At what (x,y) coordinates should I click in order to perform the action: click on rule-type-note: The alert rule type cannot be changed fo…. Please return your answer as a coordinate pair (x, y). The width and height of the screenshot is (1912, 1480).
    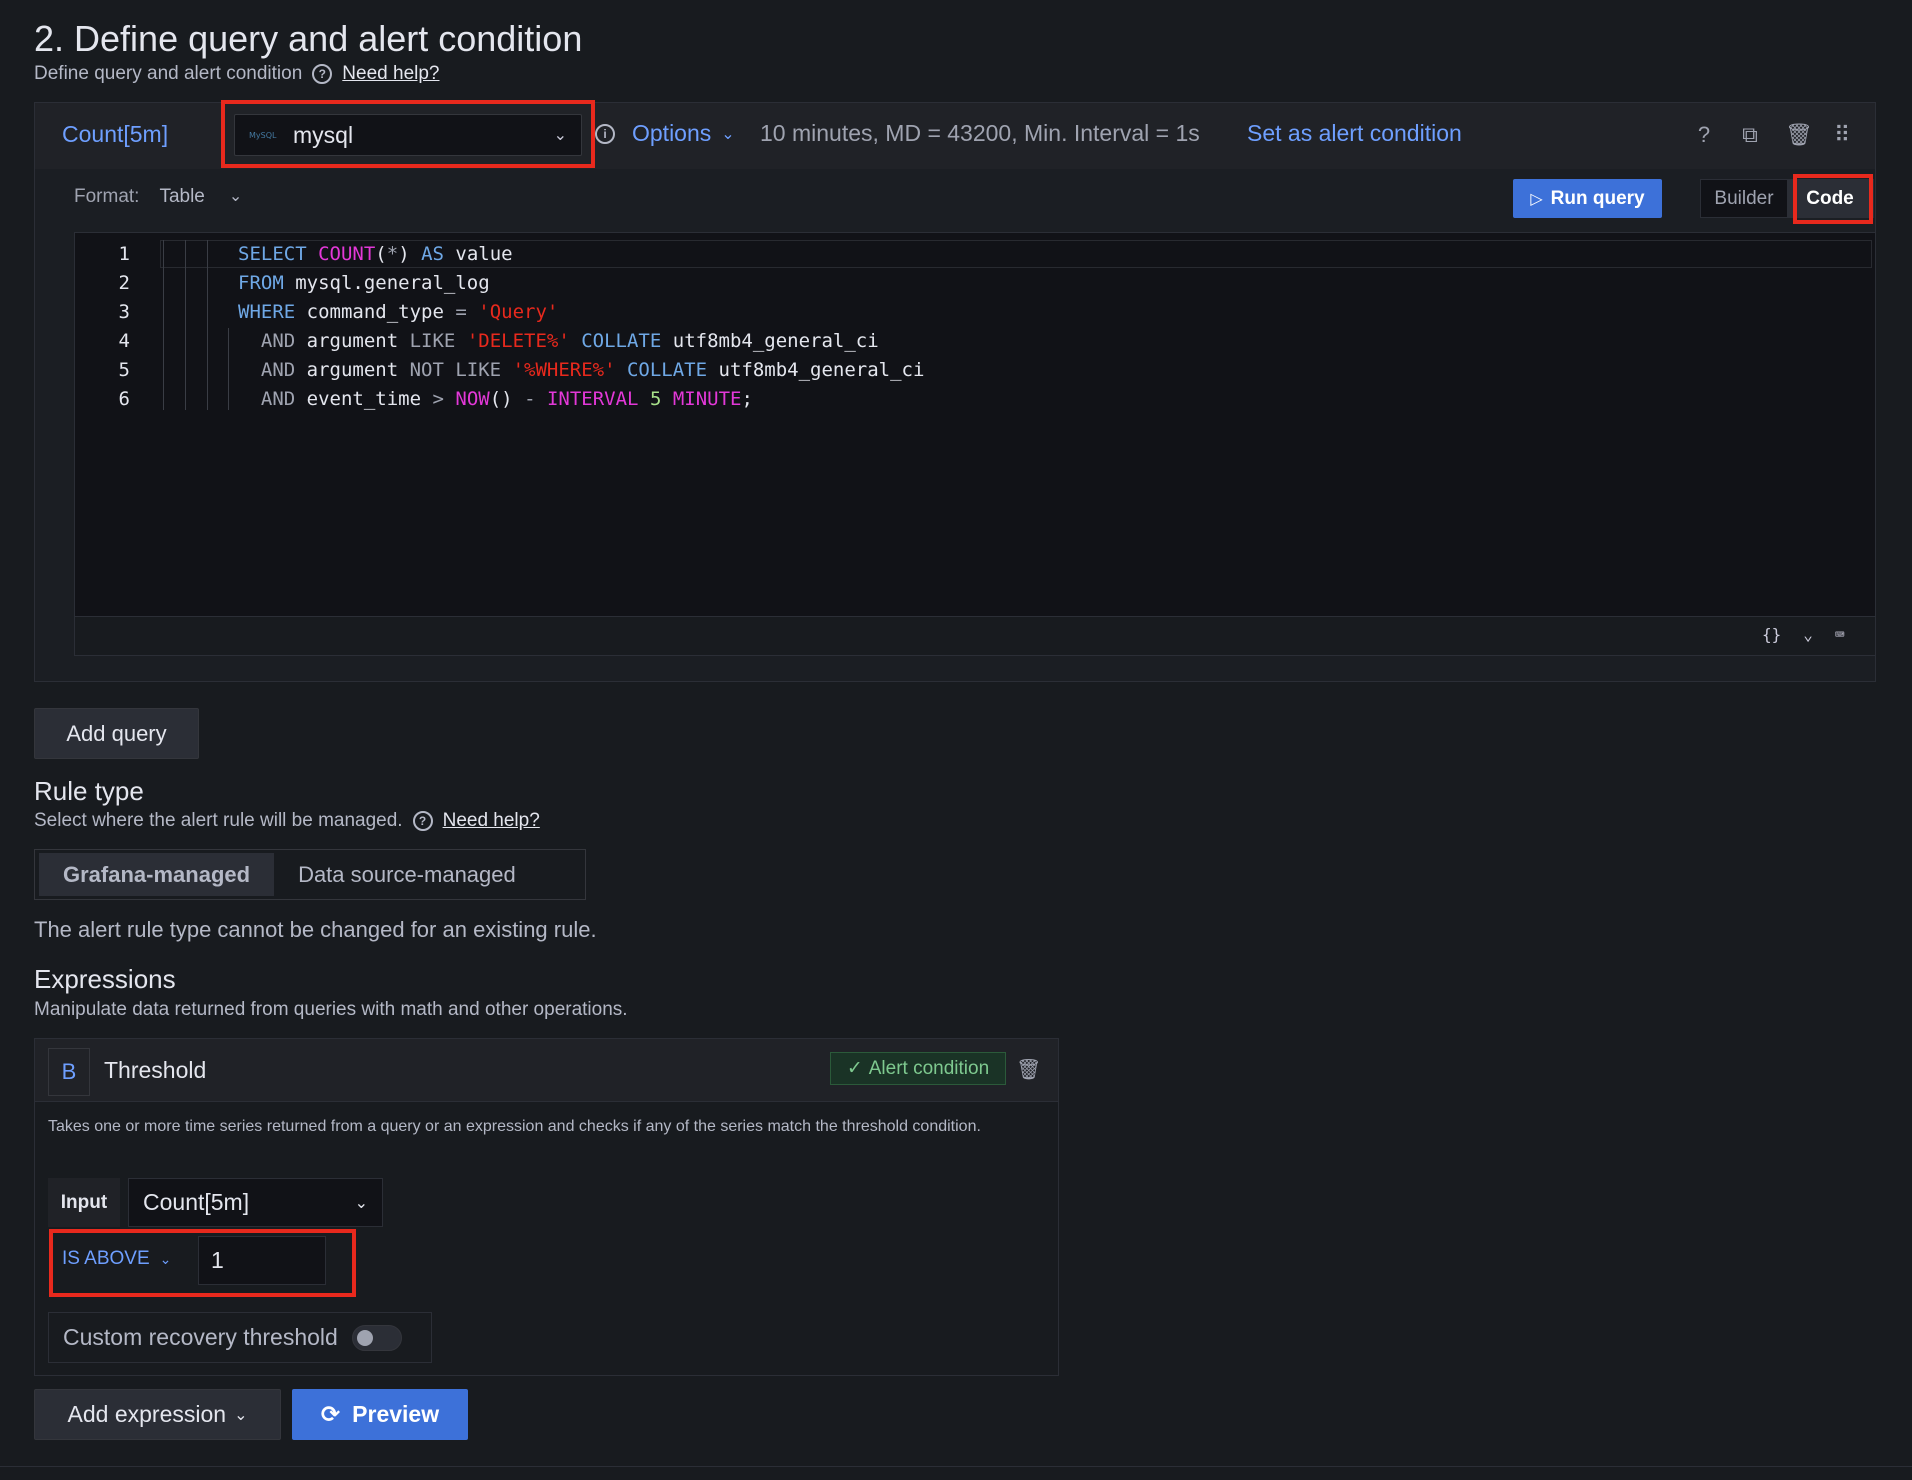
    Looking at the image, I should click on (315, 929).